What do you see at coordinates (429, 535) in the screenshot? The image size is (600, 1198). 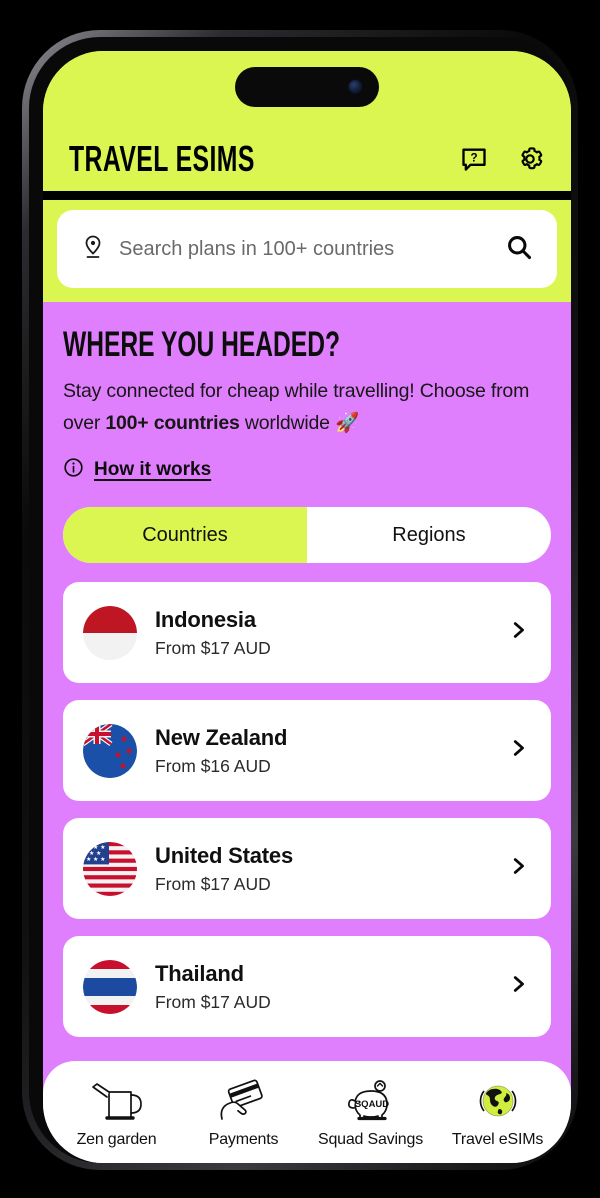 I see `tab-regions: Regions` at bounding box center [429, 535].